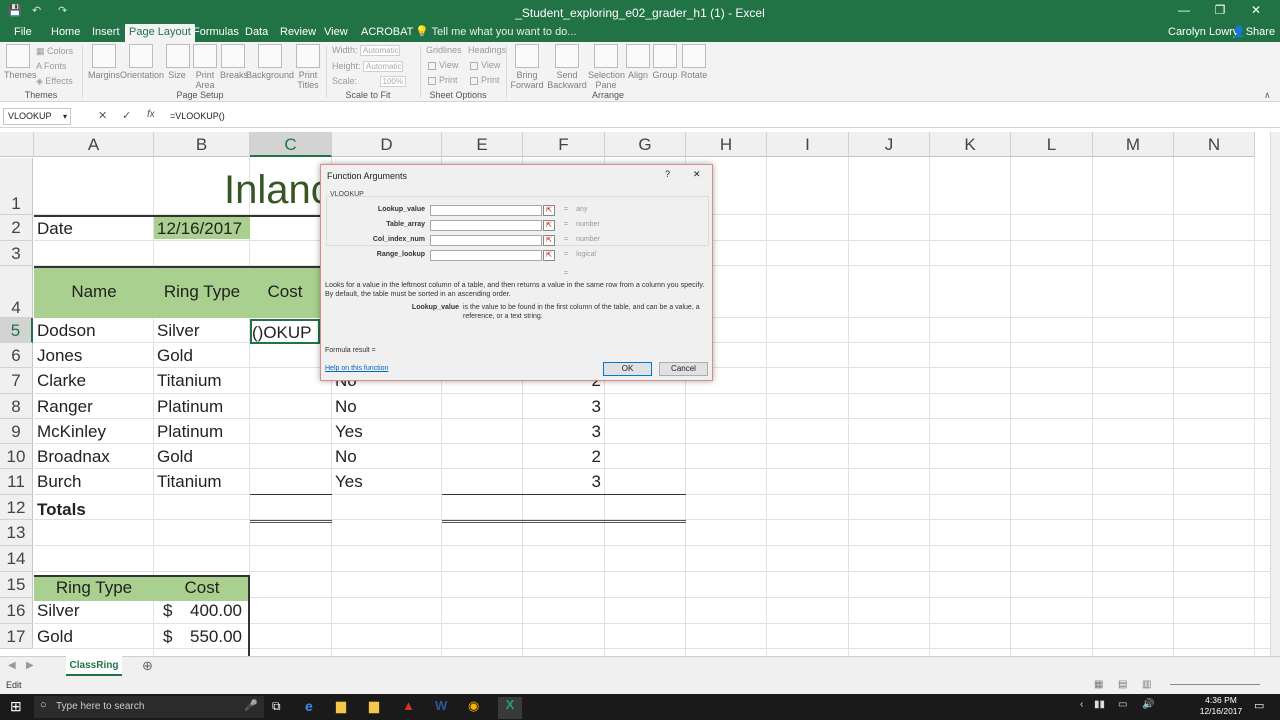  I want to click on cell-ring-type: Titanium, so click(202, 482).